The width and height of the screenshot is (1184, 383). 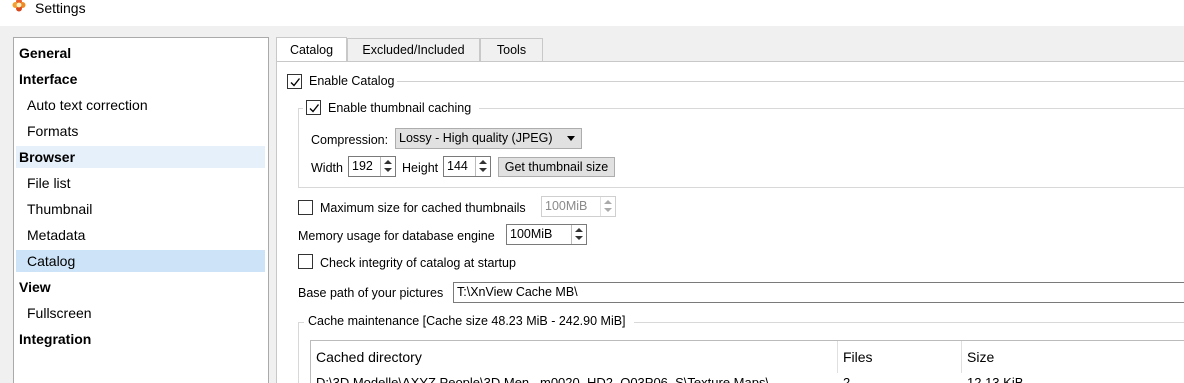 What do you see at coordinates (574, 357) in the screenshot?
I see `column-header-cached-directory: Cached directory` at bounding box center [574, 357].